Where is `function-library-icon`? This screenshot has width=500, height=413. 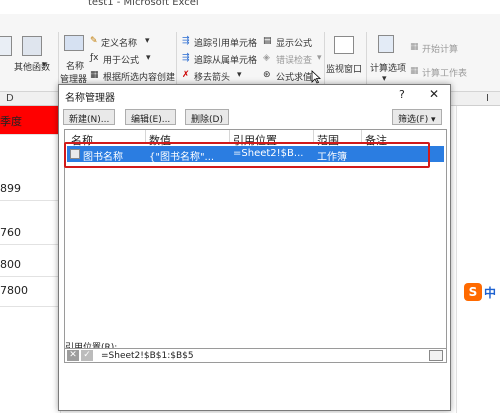 function-library-icon is located at coordinates (6, 46).